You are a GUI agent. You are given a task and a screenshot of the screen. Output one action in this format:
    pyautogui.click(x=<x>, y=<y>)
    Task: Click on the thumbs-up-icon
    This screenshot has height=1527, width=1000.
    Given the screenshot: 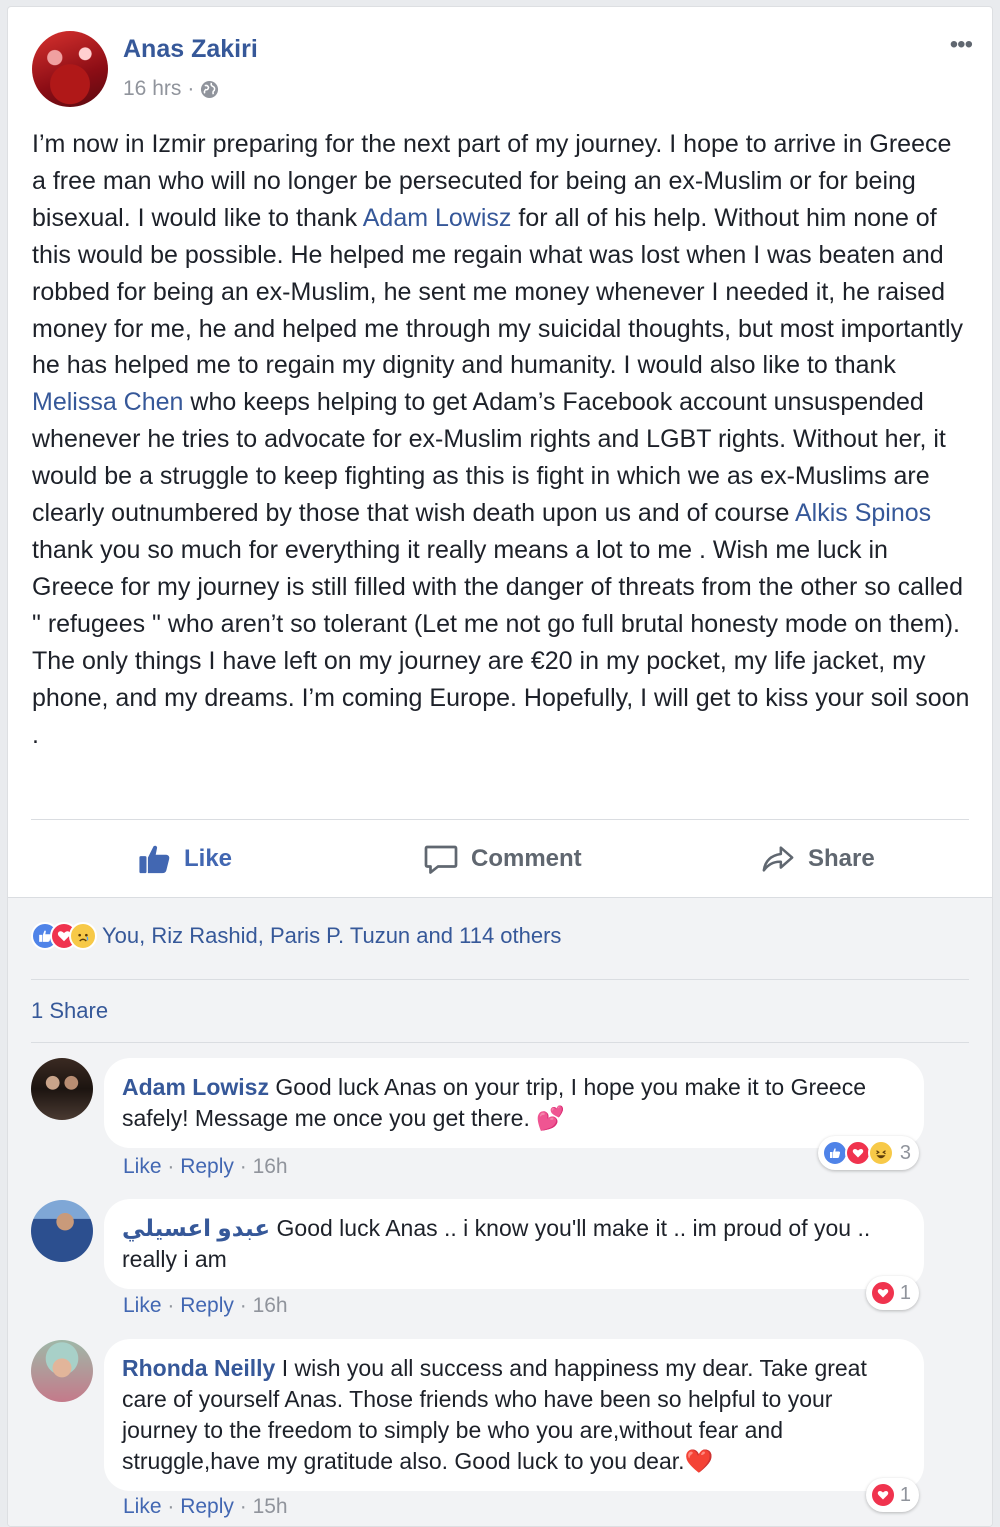 What is the action you would take?
    pyautogui.click(x=154, y=859)
    